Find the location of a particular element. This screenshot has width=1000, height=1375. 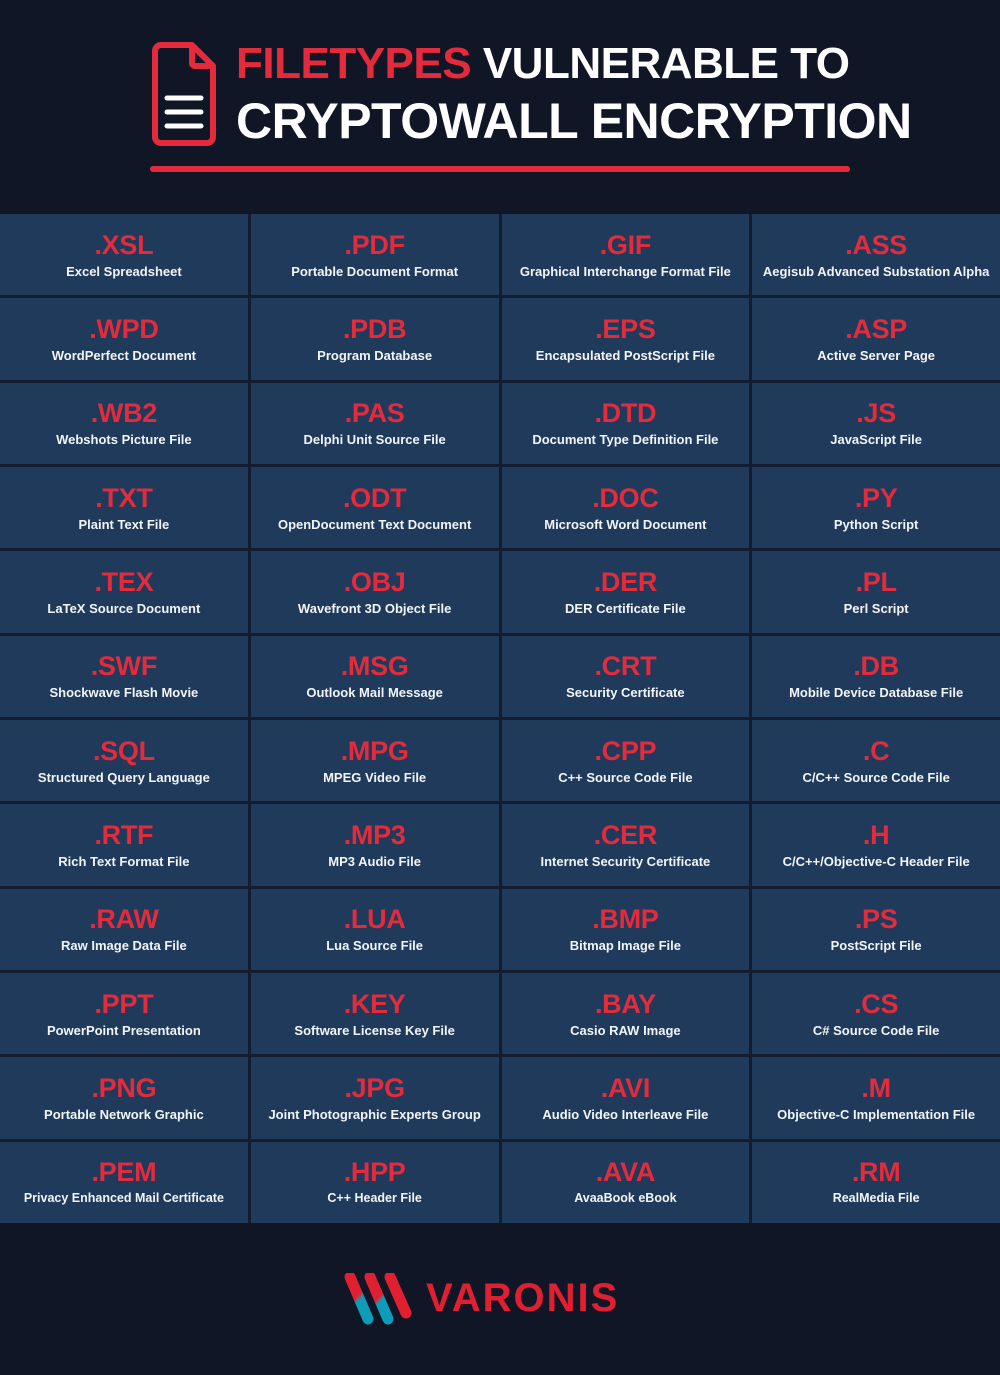

filetype-cell: .SQL Structured Query Language is located at coordinates (124, 761).